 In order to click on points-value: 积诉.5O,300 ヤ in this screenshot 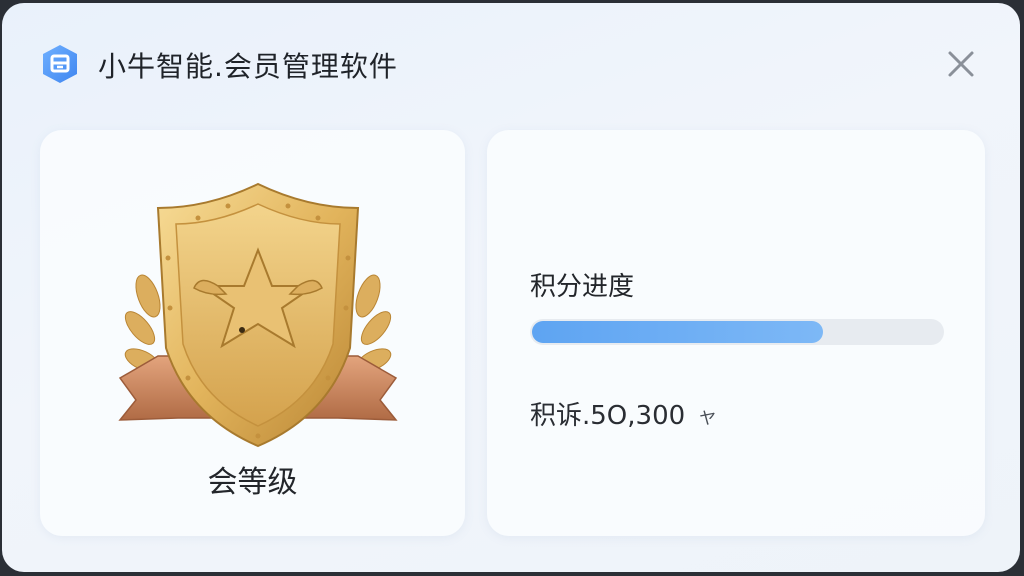, I will do `click(623, 413)`.